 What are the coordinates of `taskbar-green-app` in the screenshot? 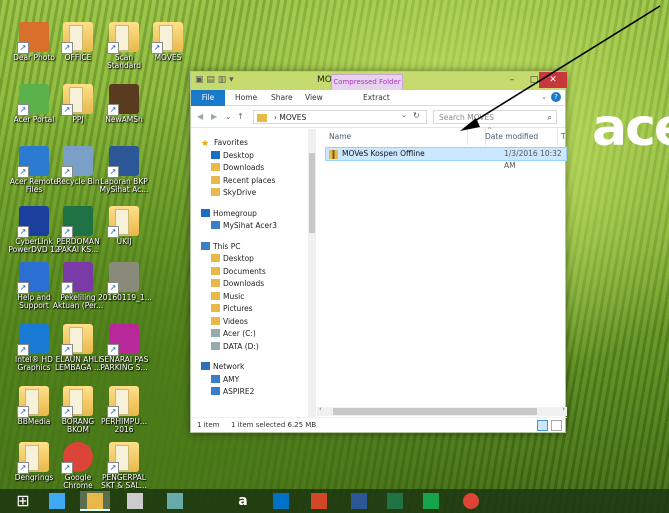 It's located at (431, 501).